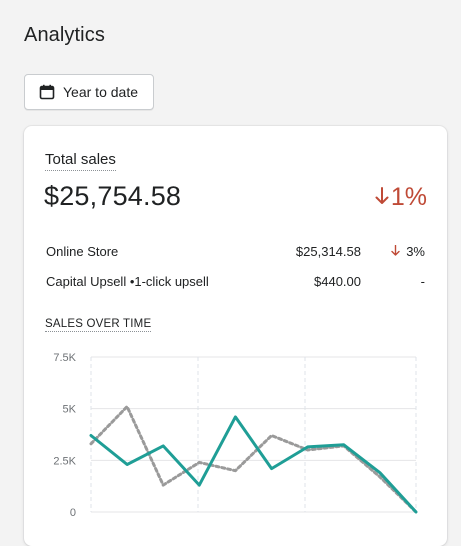 This screenshot has height=546, width=461. I want to click on breakdown-amount: $440.00, so click(337, 281).